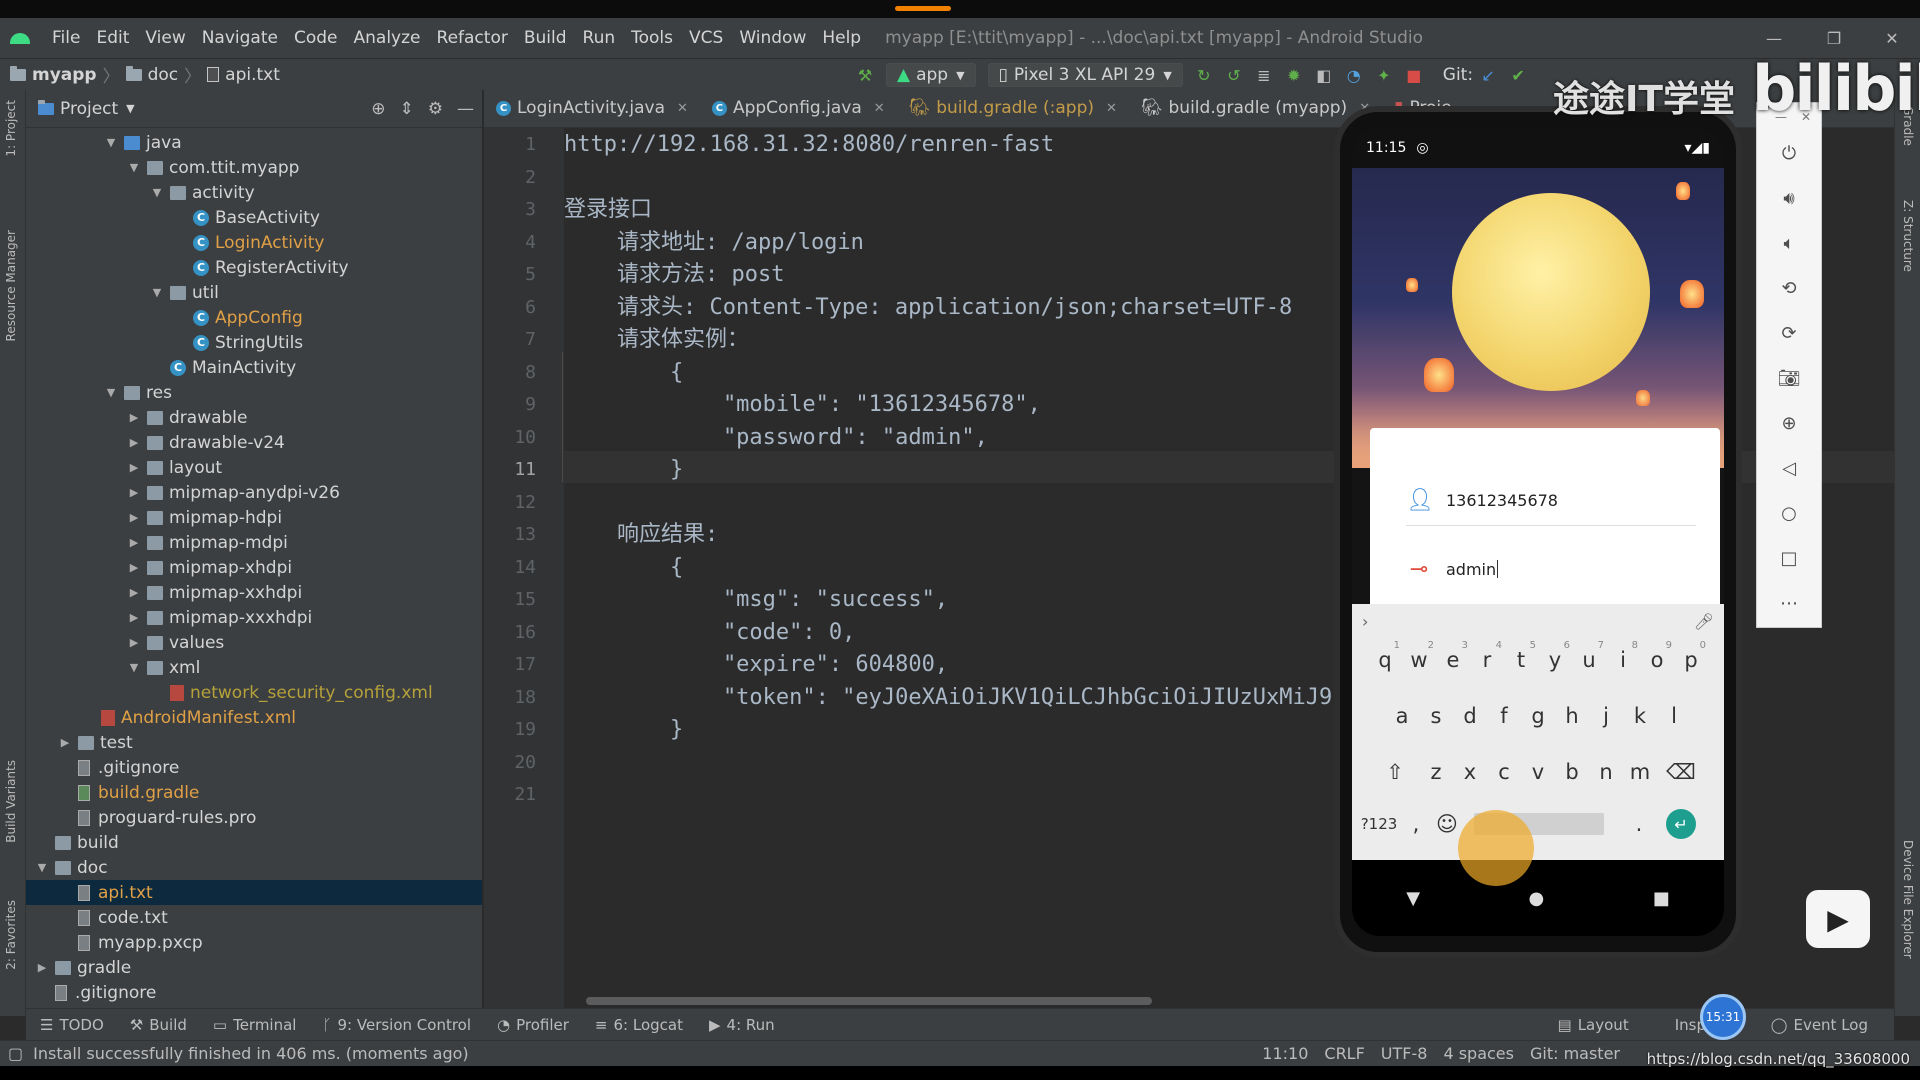  I want to click on tree-item: ▶ mipmap-xxhdpi, so click(254, 592).